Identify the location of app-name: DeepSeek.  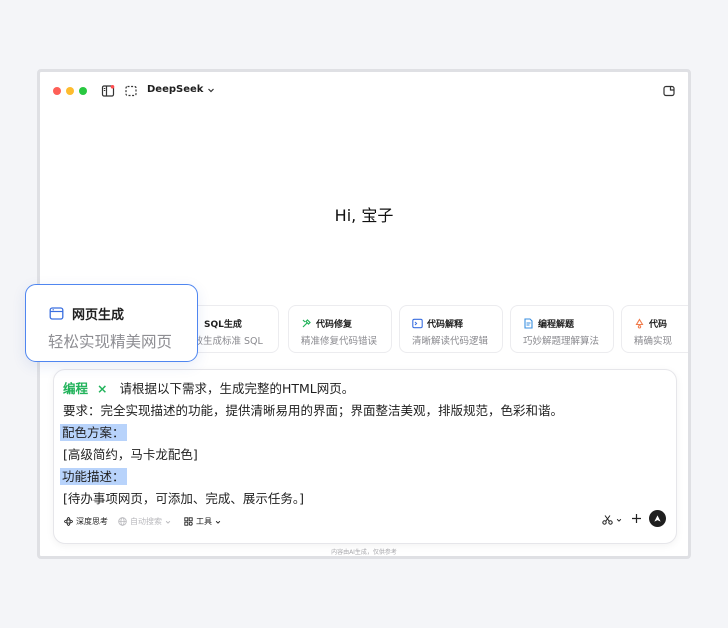
(175, 89).